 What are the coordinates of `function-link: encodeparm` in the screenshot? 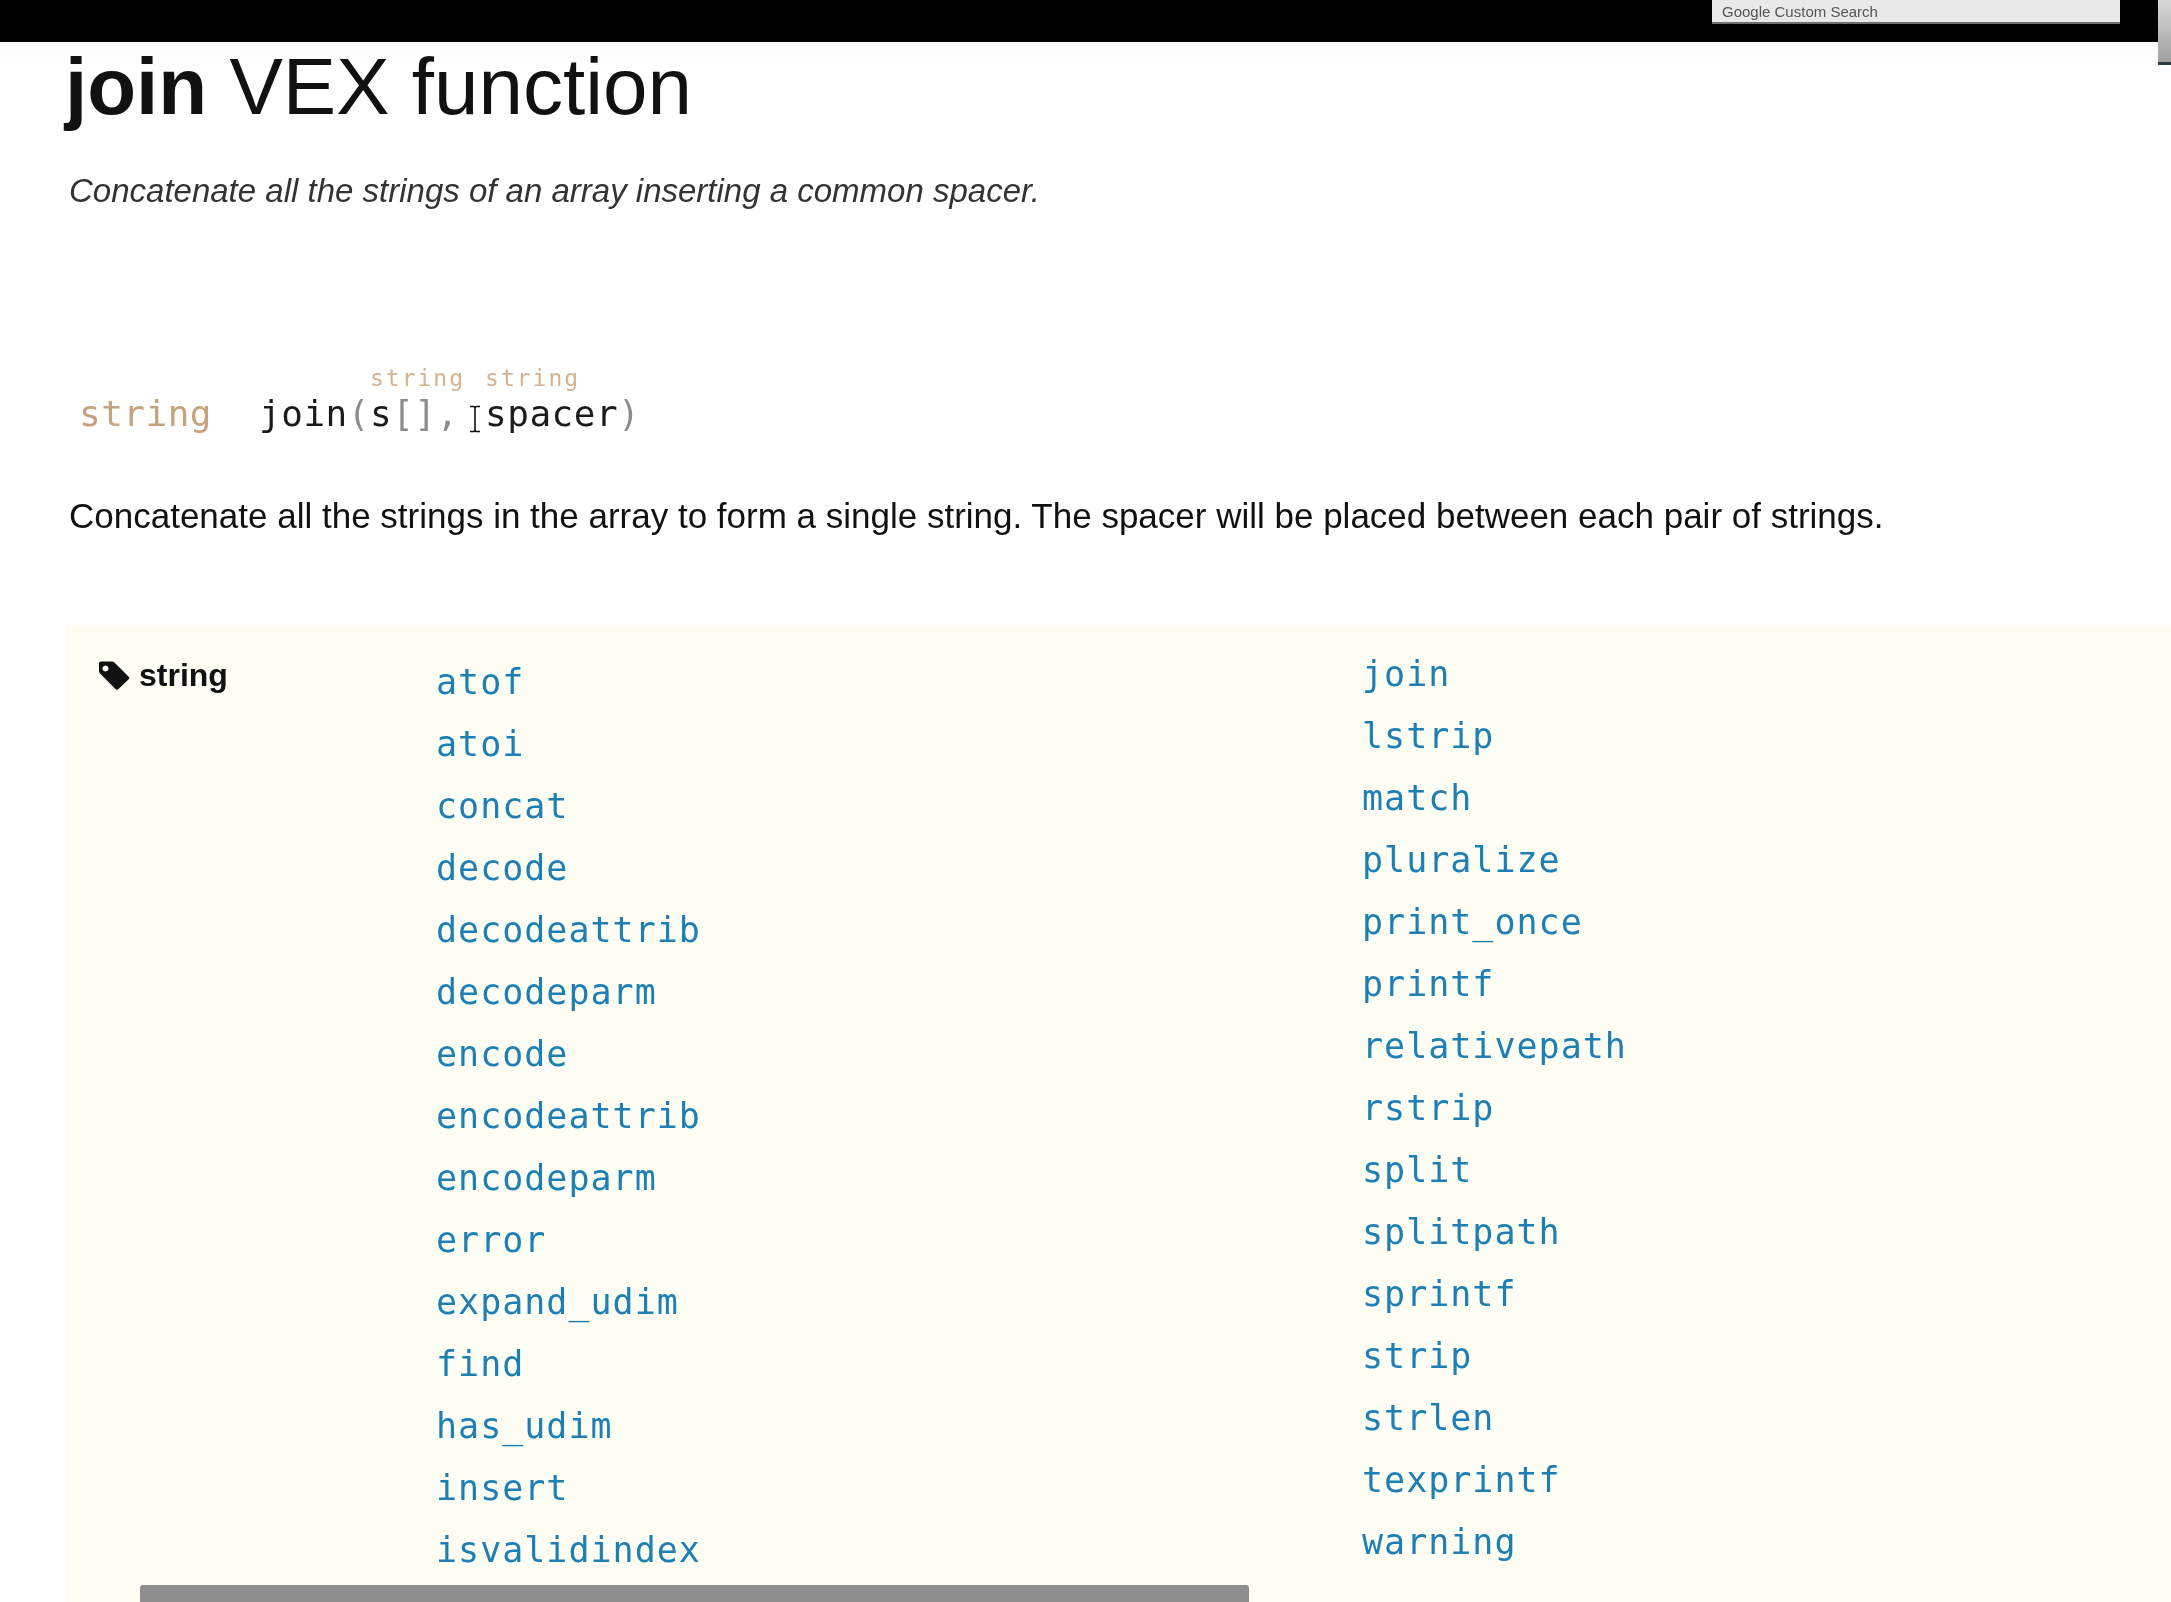 It's located at (546, 1178).